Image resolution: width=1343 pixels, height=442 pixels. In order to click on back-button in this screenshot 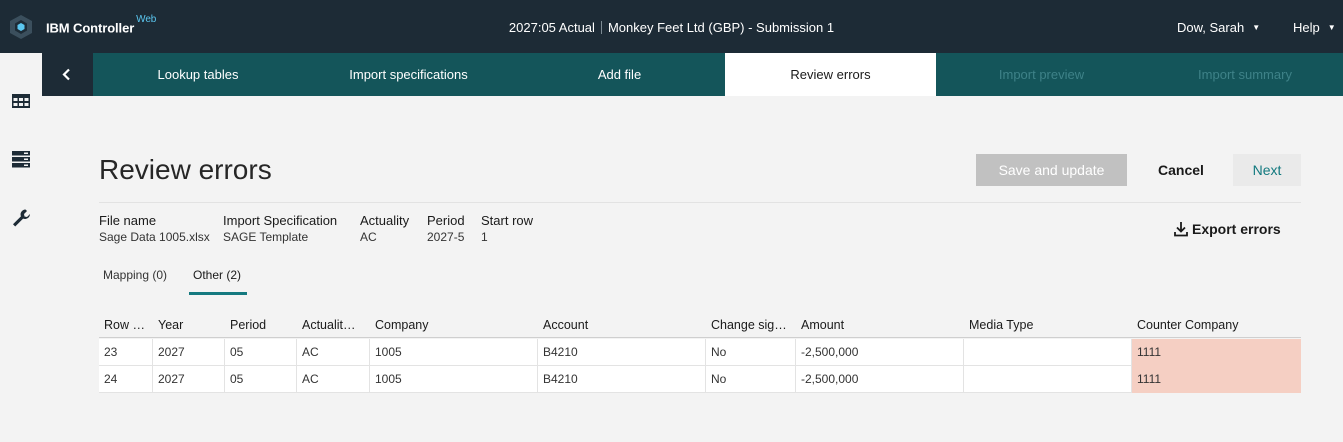, I will do `click(67, 74)`.